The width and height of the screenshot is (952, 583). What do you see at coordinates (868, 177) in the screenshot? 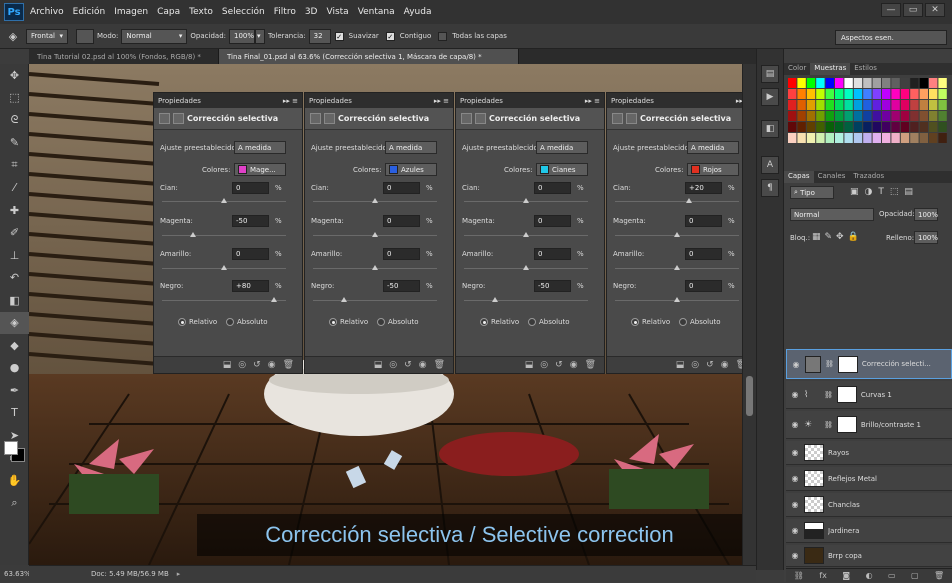
I see `tab-paths: Trazados` at bounding box center [868, 177].